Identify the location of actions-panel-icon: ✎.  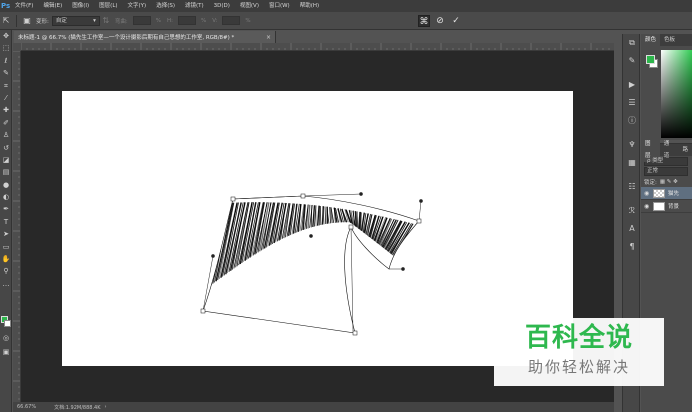
(632, 61).